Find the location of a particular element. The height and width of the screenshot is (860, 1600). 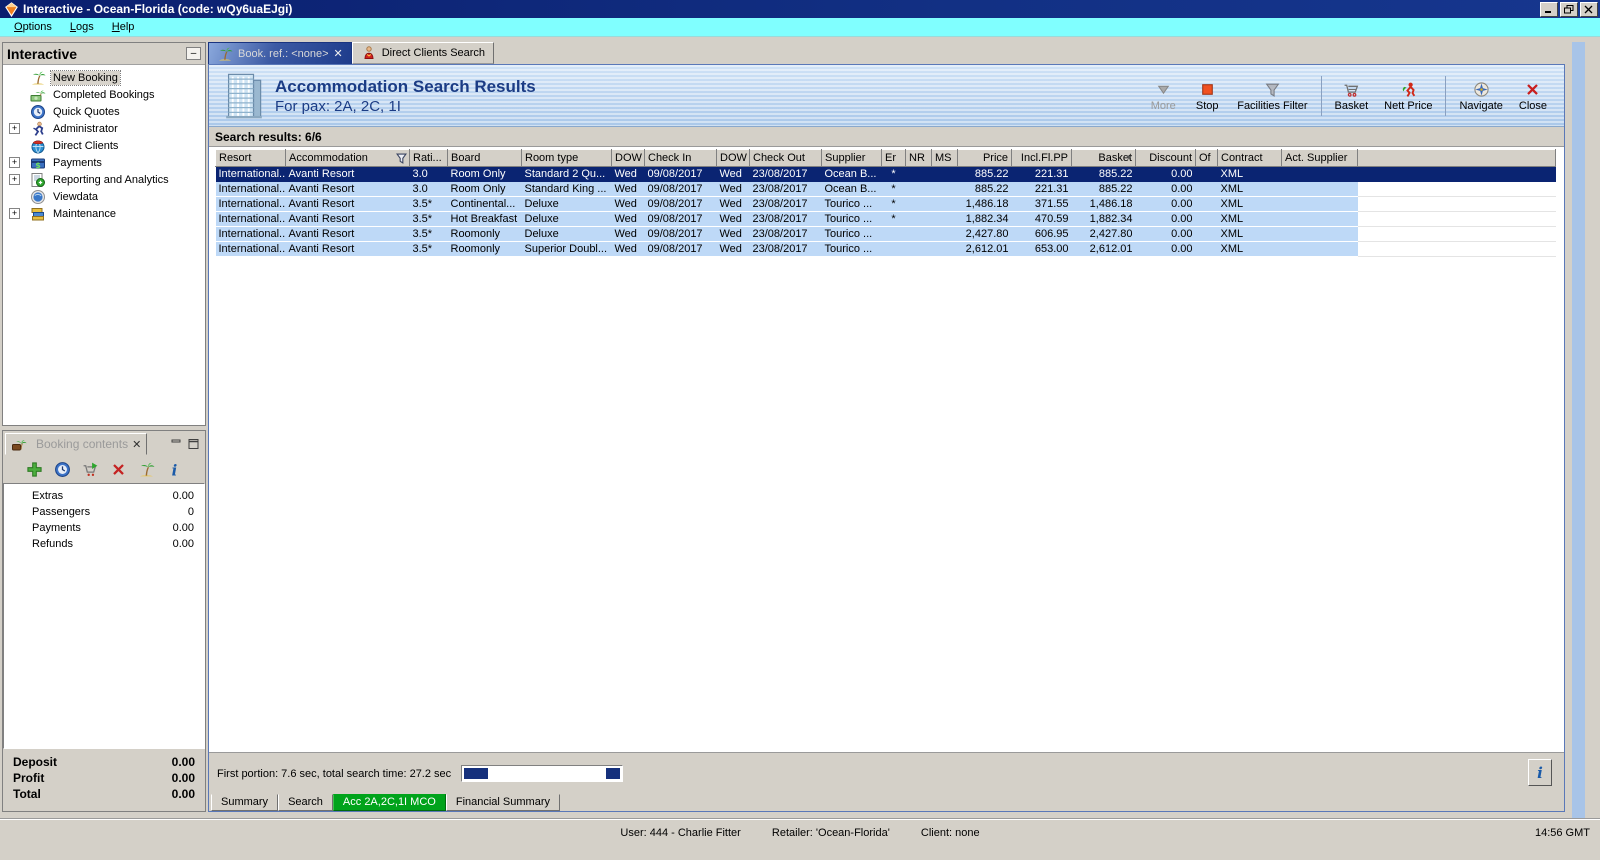

delete-icon is located at coordinates (118, 469).